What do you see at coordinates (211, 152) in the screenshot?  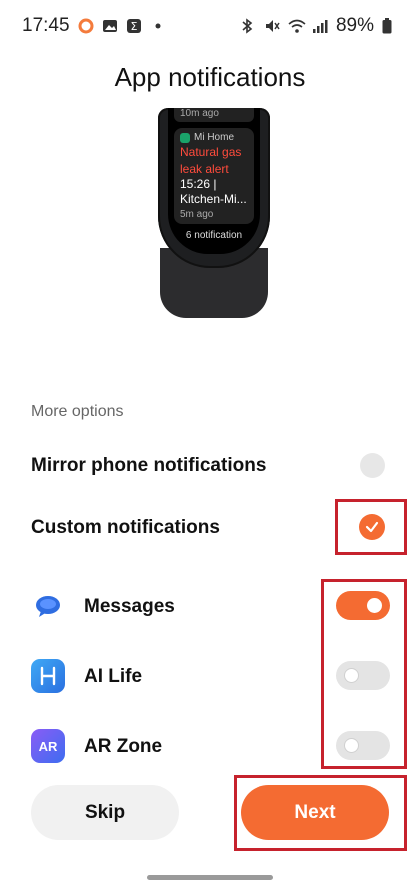 I see `band-alert-line-1: Natural gas` at bounding box center [211, 152].